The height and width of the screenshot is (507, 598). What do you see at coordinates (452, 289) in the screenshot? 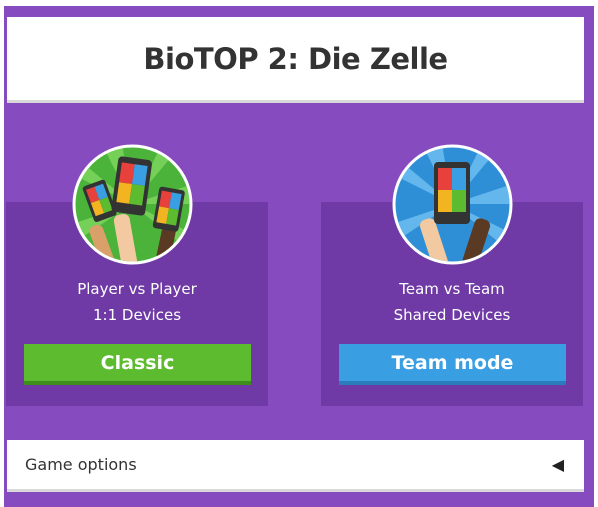
I see `team-mode-title: Team vs Team` at bounding box center [452, 289].